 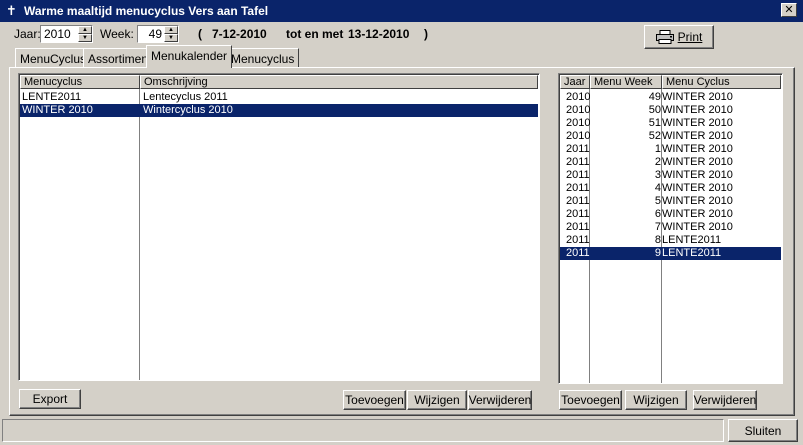 I want to click on jaar-label: Jaar:, so click(x=27, y=34).